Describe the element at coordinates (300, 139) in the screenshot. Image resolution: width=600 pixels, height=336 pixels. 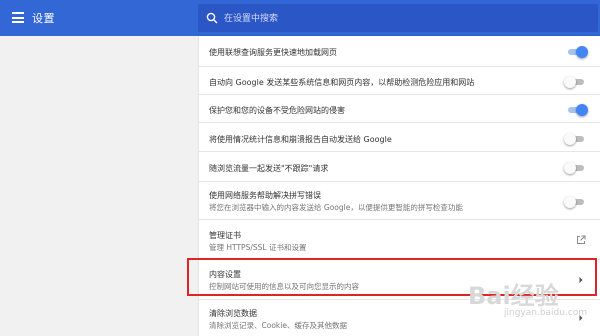
I see `setting-label: 将使用情况统计信息和崩溃报告自动发送给 Google` at that location.